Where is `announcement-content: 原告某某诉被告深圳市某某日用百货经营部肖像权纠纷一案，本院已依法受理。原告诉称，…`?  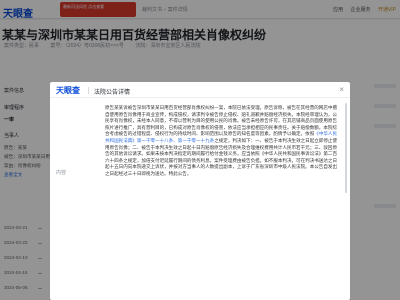 announcement-content: 原告某某诉被告深圳市某某日用百货经营部肖像权纠纷一案，本院已依法受理。原告诉称，… is located at coordinates (221, 141).